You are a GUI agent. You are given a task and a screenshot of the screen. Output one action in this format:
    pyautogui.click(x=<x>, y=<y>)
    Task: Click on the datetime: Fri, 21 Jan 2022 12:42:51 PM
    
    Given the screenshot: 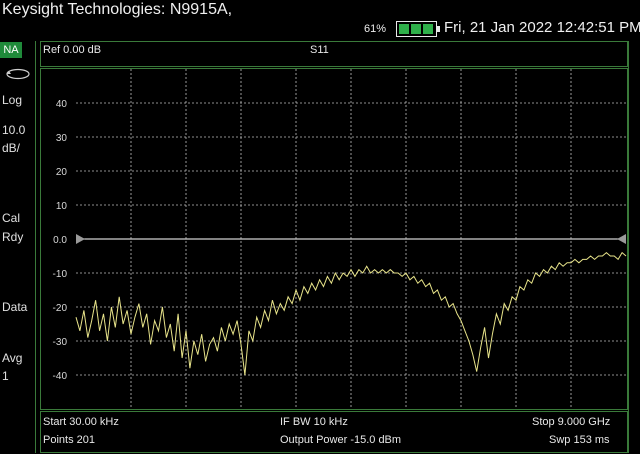 What is the action you would take?
    pyautogui.click(x=542, y=27)
    